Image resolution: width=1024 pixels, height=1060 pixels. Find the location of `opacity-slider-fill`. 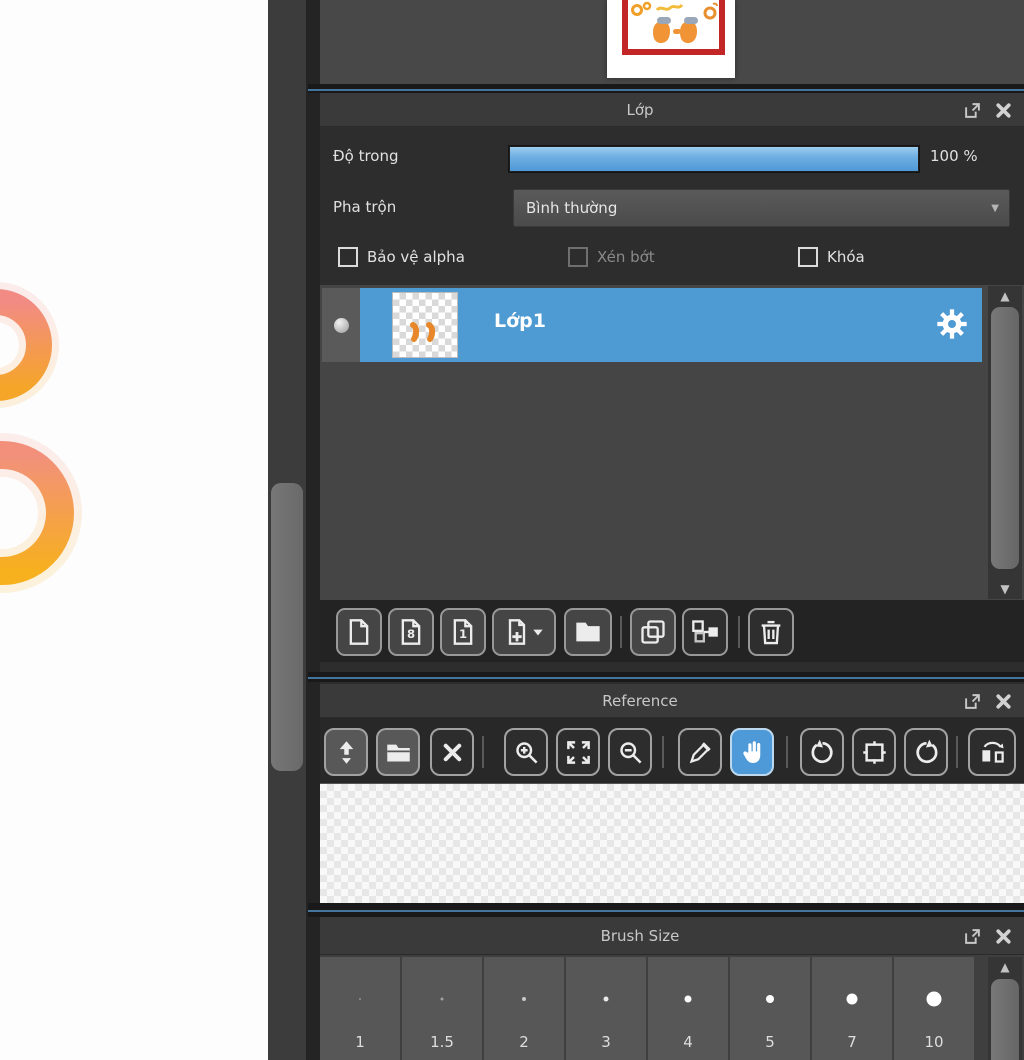

opacity-slider-fill is located at coordinates (714, 159).